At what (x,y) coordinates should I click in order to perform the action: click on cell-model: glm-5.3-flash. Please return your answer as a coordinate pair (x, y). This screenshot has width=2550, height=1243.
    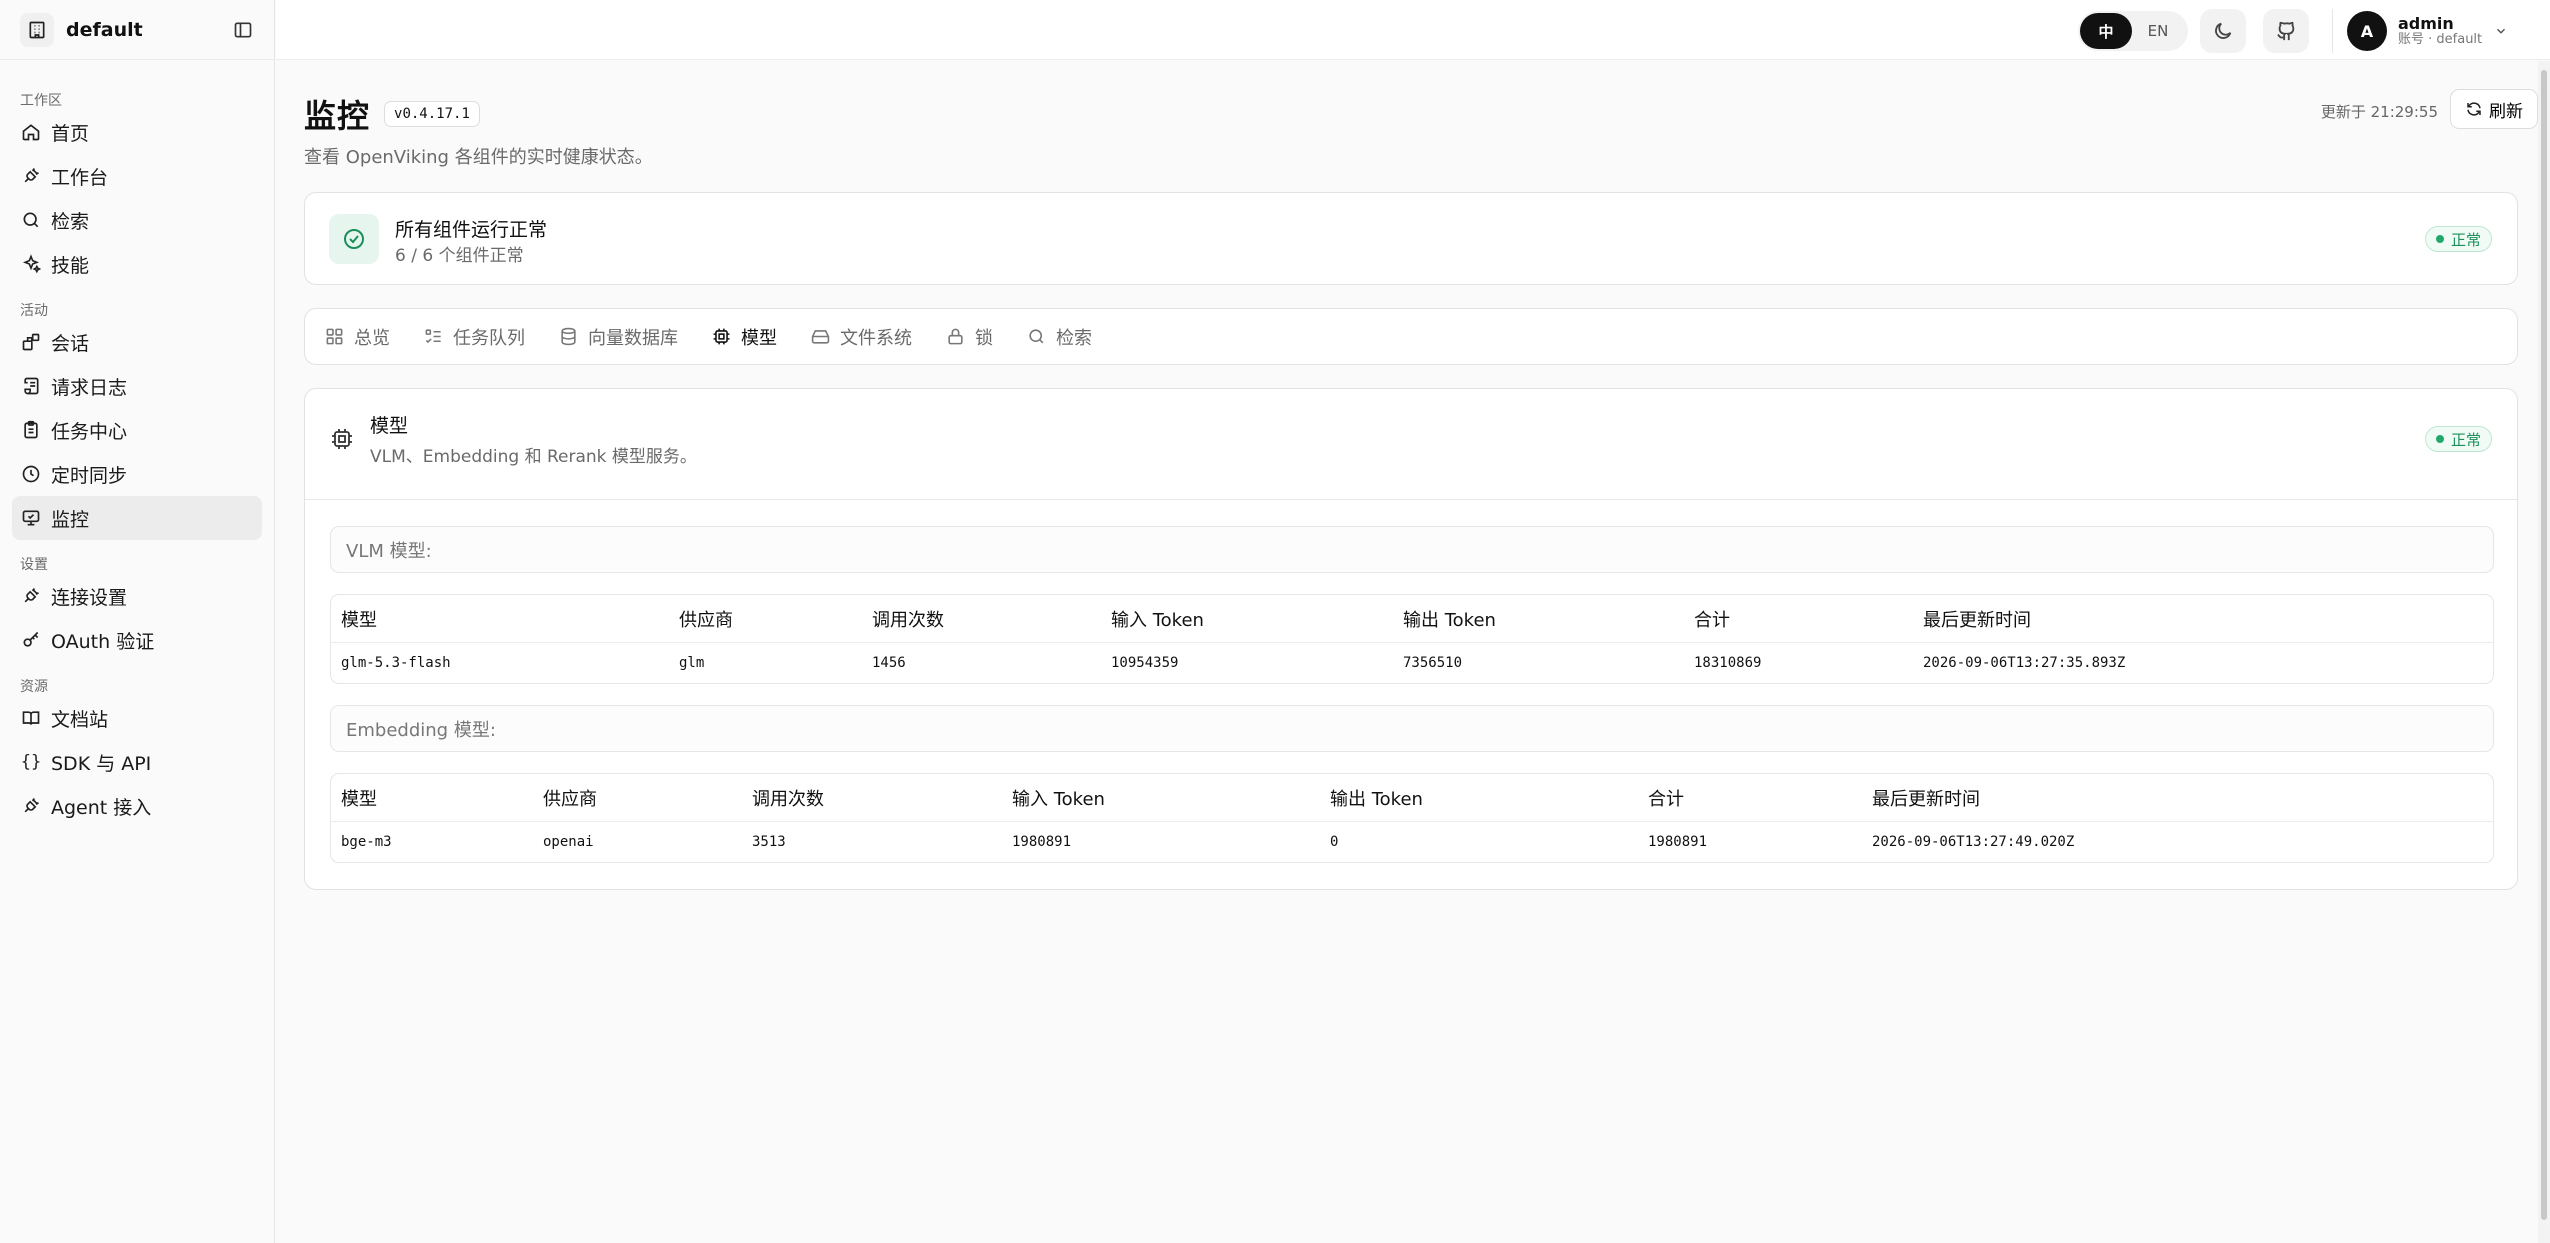
    Looking at the image, I should click on (396, 663).